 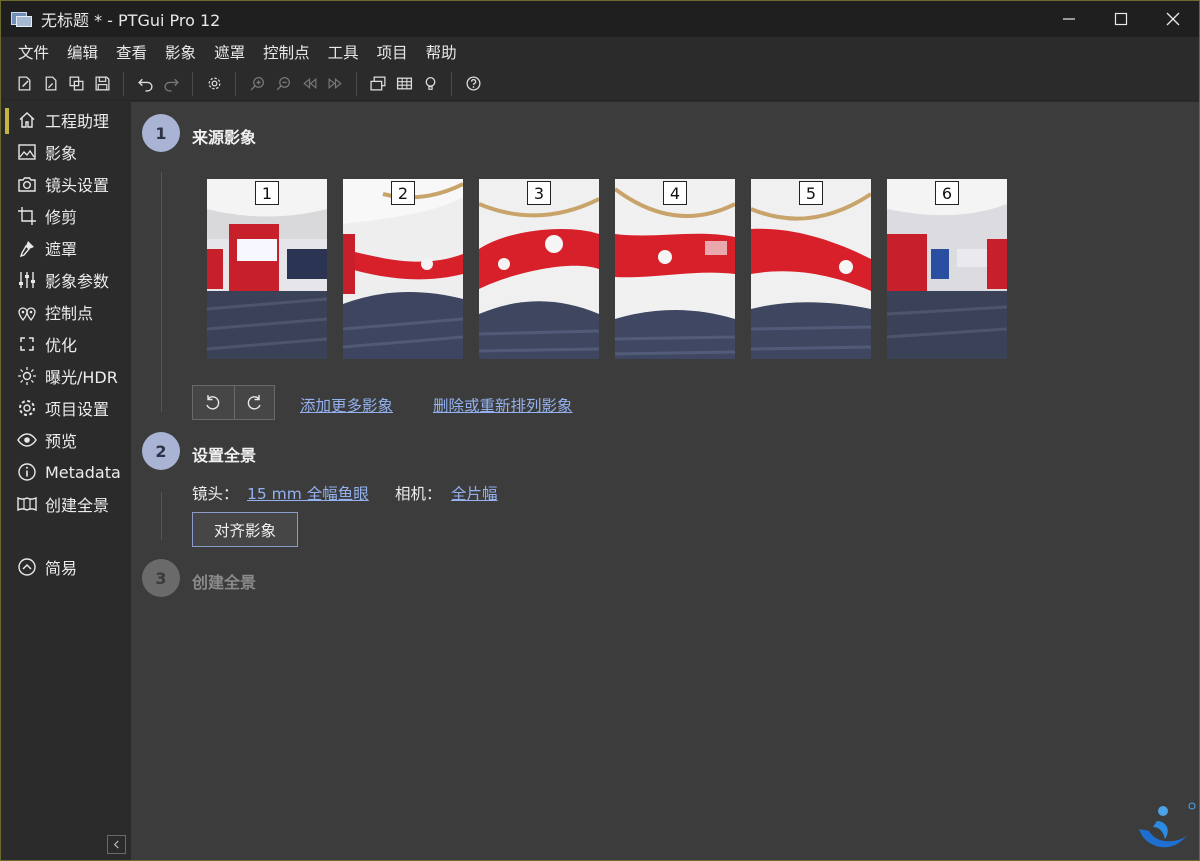 What do you see at coordinates (503, 405) in the screenshot?
I see `delete-or-reorder-images-link: 删除或重新排列影象` at bounding box center [503, 405].